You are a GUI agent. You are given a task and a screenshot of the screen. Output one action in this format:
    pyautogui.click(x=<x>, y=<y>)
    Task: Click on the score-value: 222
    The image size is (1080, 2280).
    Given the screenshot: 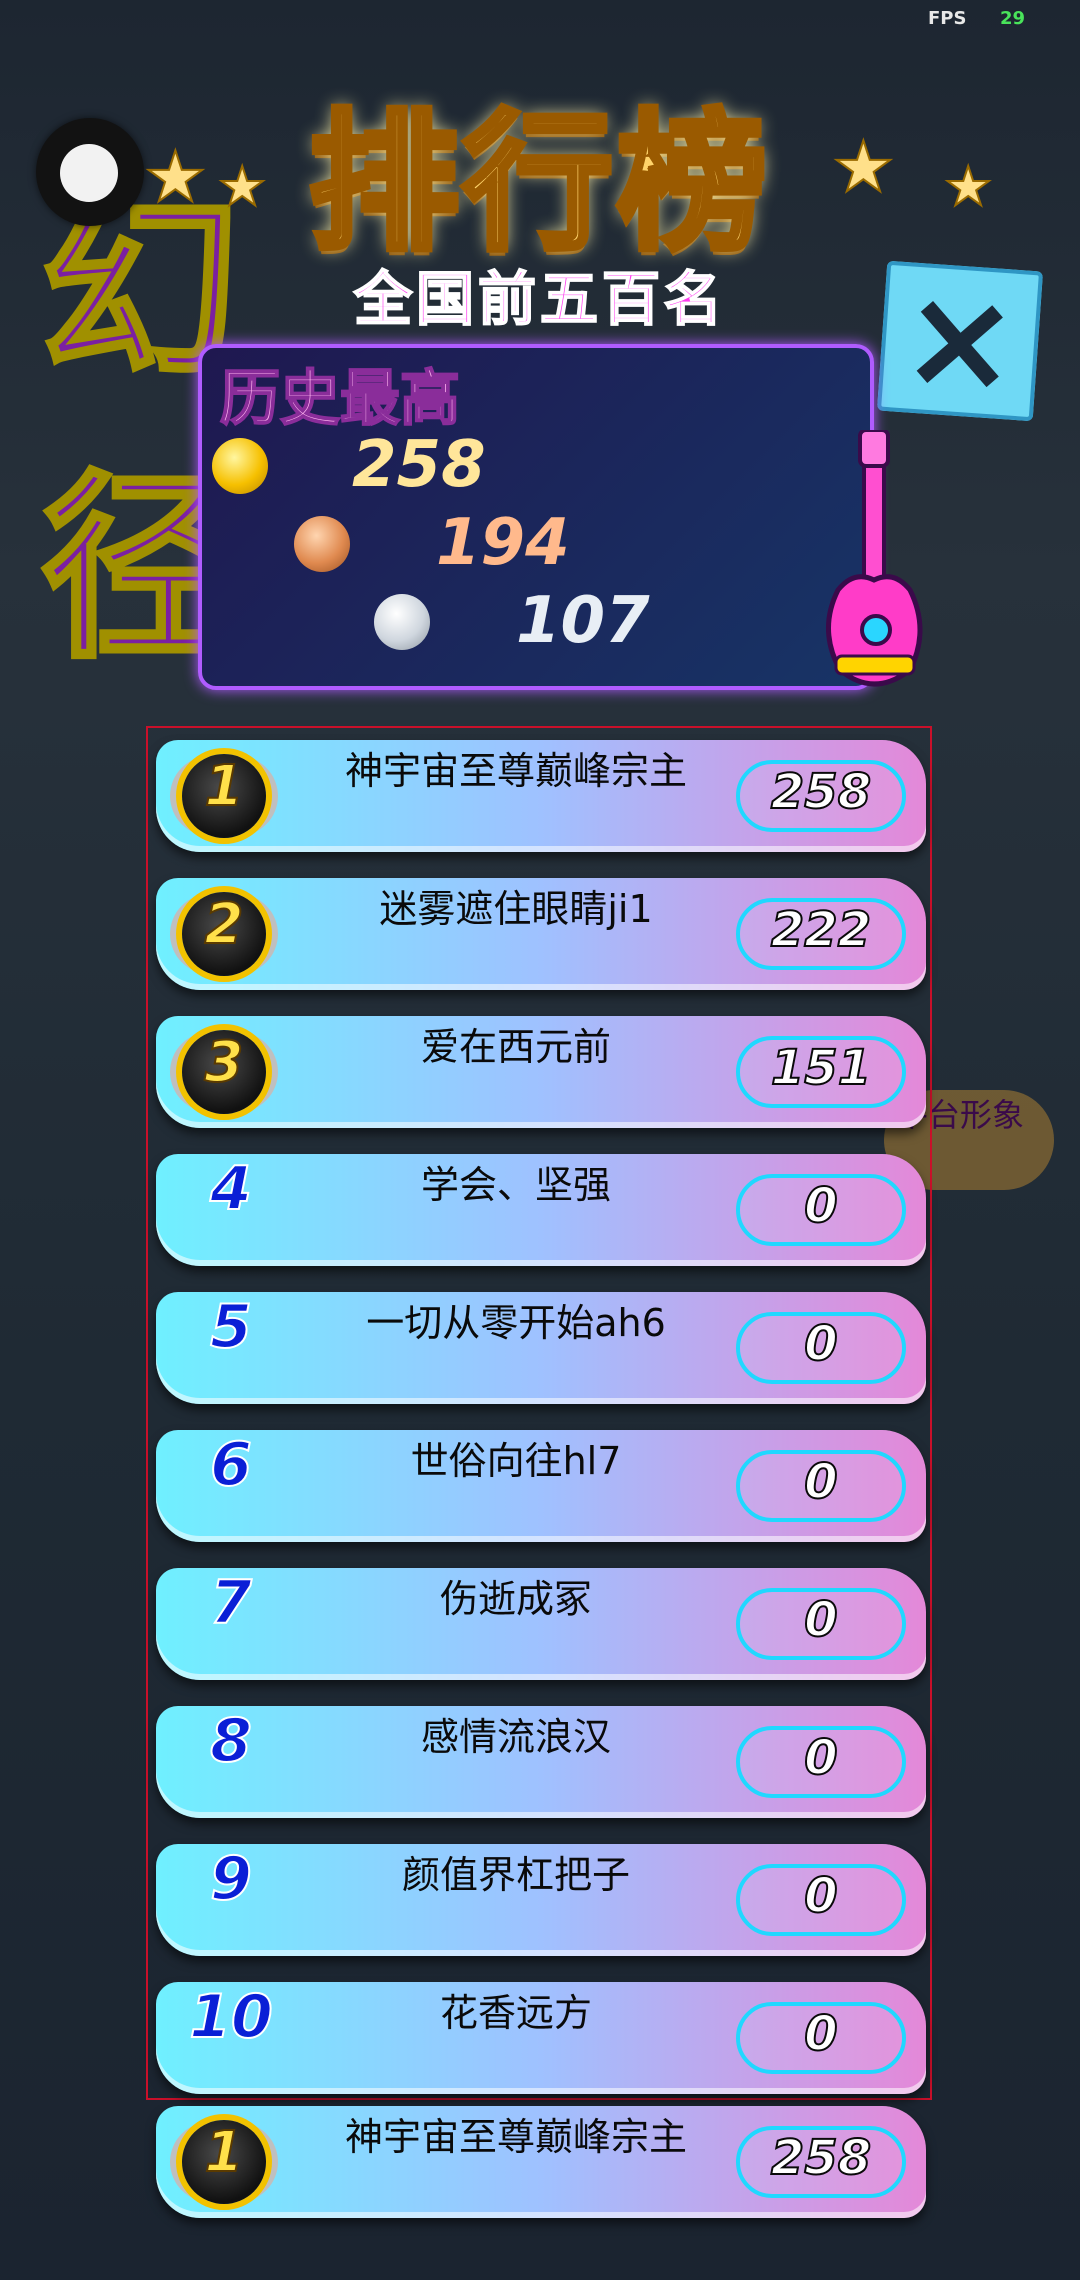 What is the action you would take?
    pyautogui.click(x=821, y=930)
    